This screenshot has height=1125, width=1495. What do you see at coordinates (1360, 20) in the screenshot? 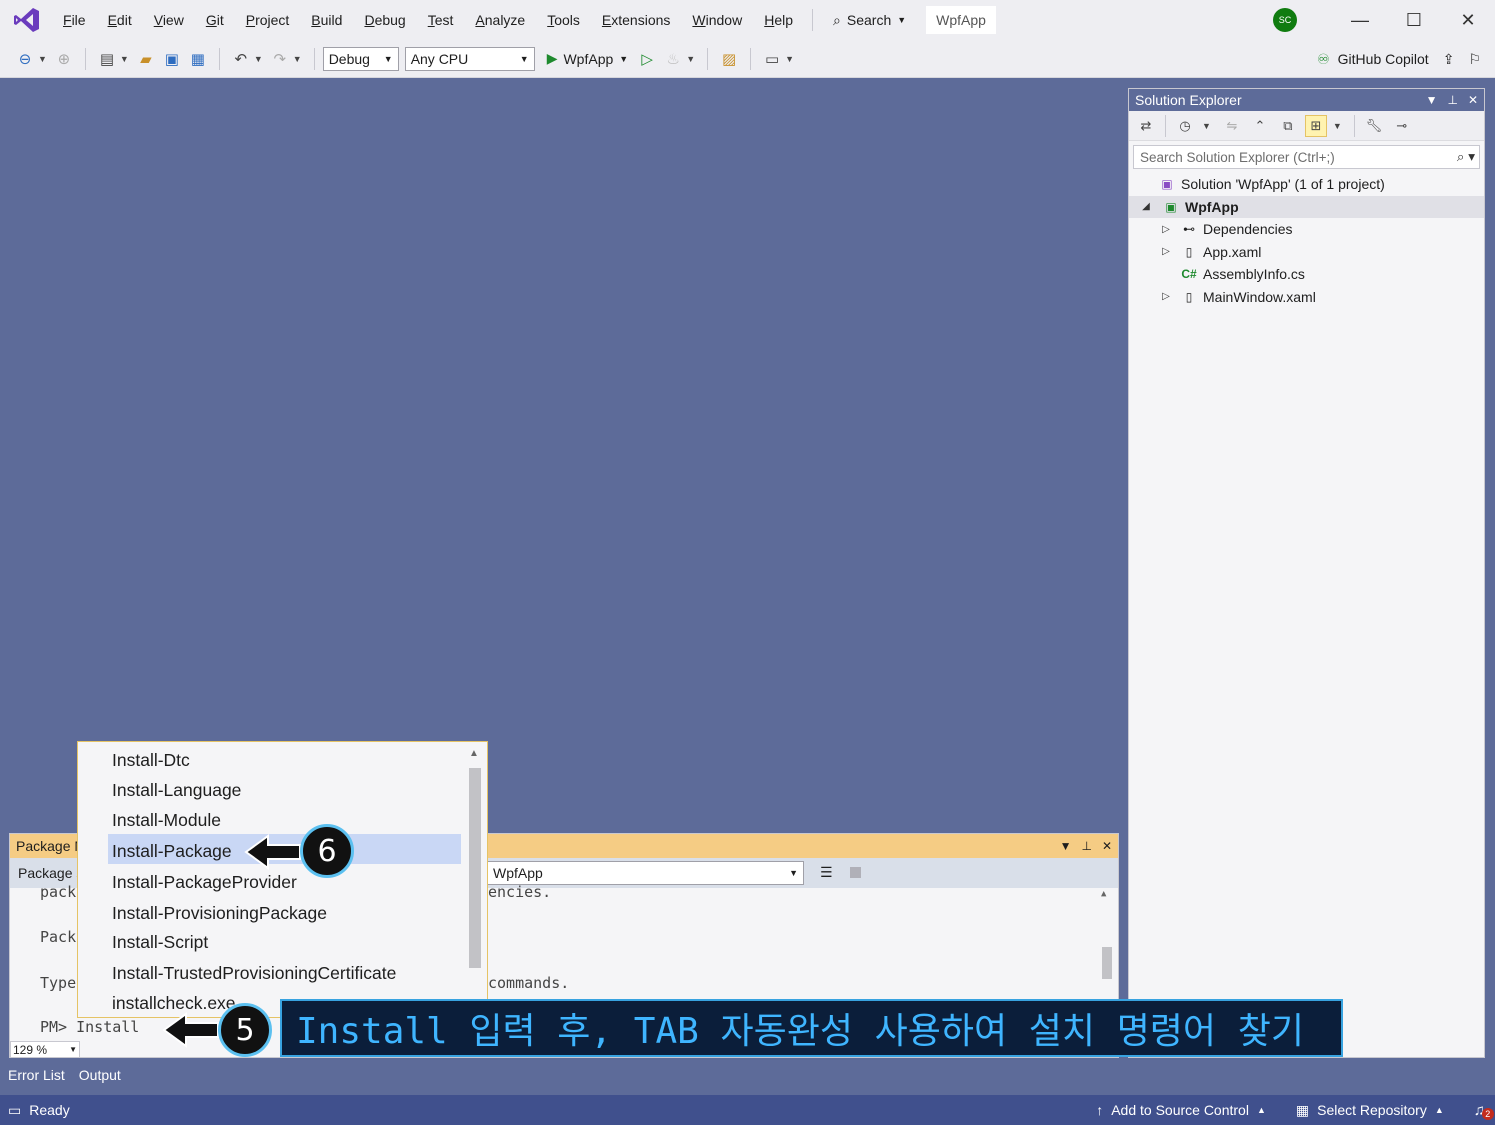
I see `minimize-button: —` at bounding box center [1360, 20].